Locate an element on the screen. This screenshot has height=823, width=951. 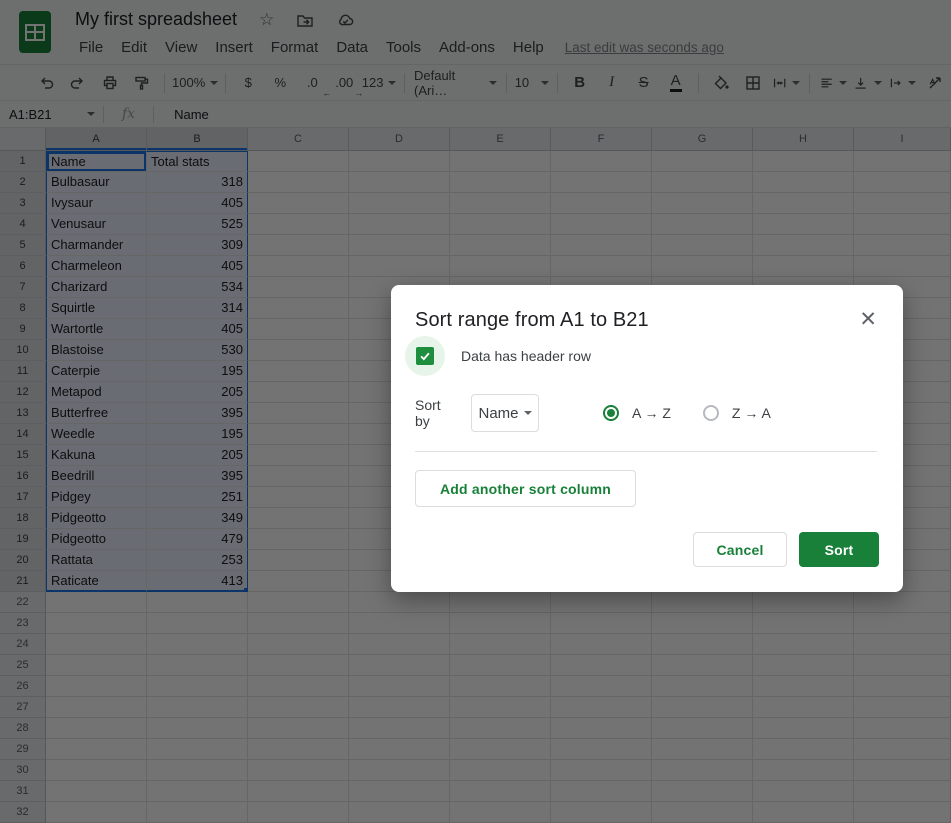
dialog-title: Sort range from A1 to B21 is located at coordinates (532, 320).